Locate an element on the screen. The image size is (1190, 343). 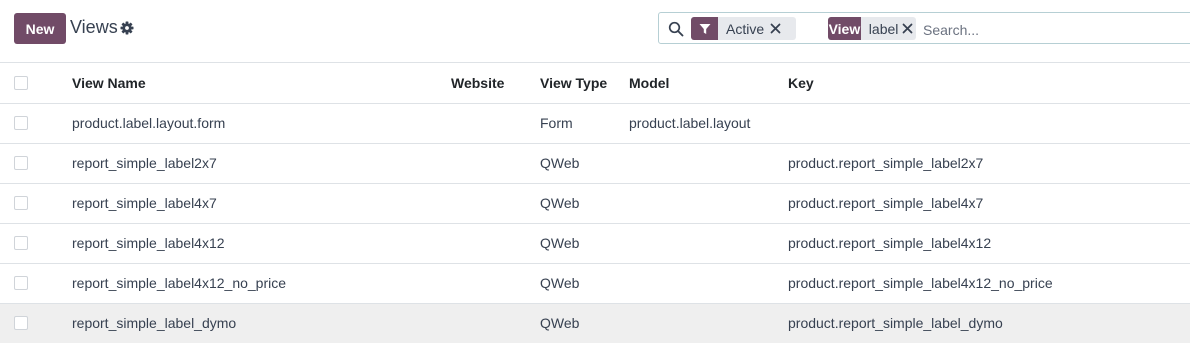
cell-view-name: report_simple_label4x7 is located at coordinates (261, 203).